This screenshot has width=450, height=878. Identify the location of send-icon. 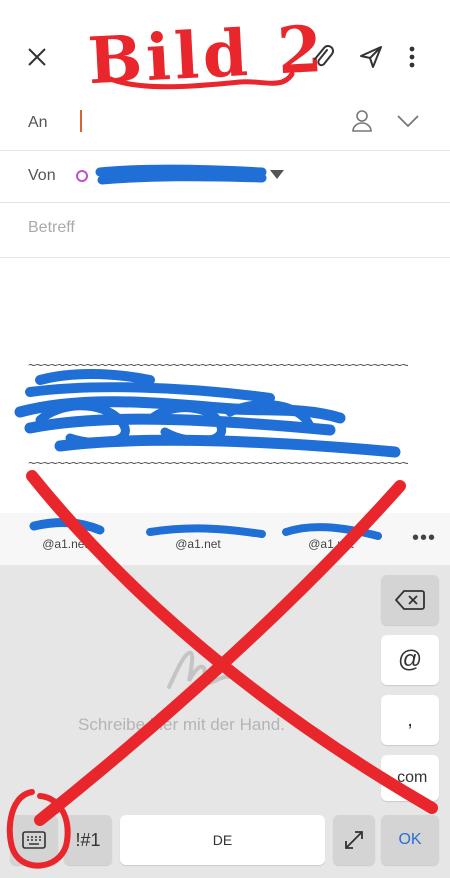
(371, 57).